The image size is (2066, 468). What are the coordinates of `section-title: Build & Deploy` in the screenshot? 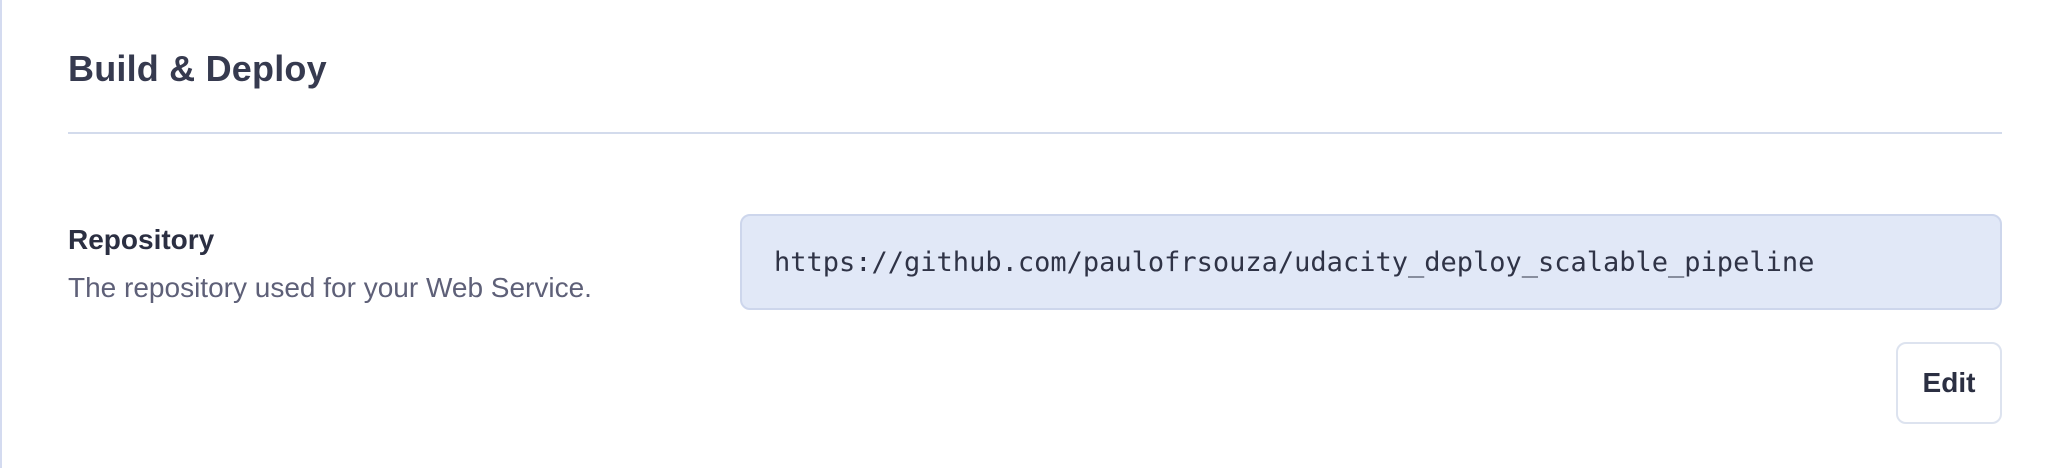 It's located at (197, 68).